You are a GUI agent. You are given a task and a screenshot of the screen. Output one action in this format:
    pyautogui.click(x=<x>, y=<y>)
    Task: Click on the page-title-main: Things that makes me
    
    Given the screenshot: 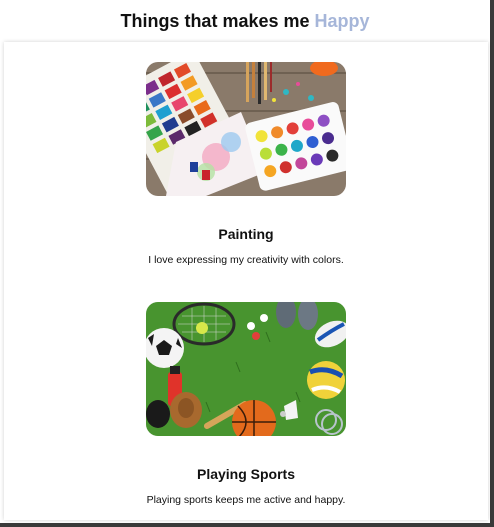 What is the action you would take?
    pyautogui.click(x=217, y=21)
    